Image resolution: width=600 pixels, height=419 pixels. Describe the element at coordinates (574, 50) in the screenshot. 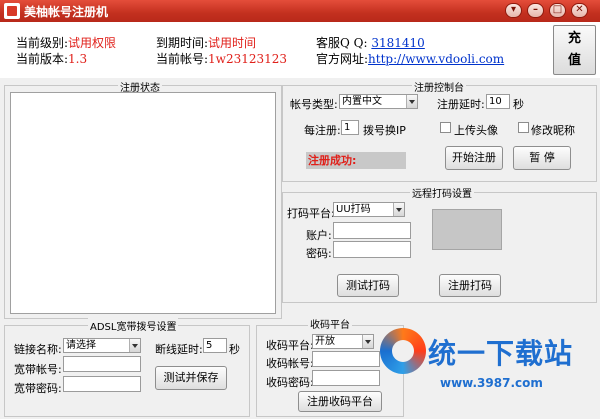

I see `recharge-button: 充 值` at that location.